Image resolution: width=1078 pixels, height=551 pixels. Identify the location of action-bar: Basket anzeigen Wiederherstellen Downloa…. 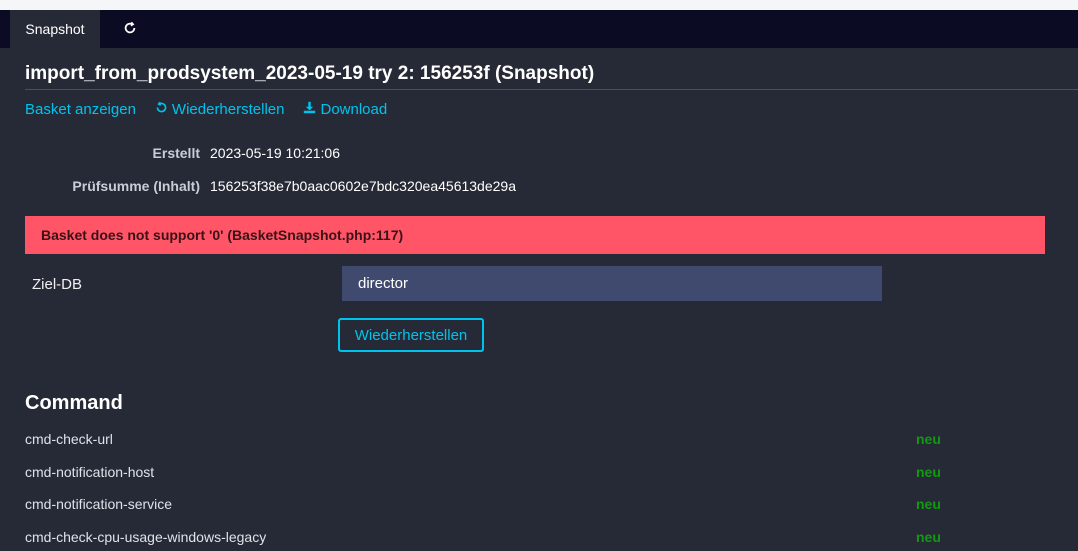
(215, 109).